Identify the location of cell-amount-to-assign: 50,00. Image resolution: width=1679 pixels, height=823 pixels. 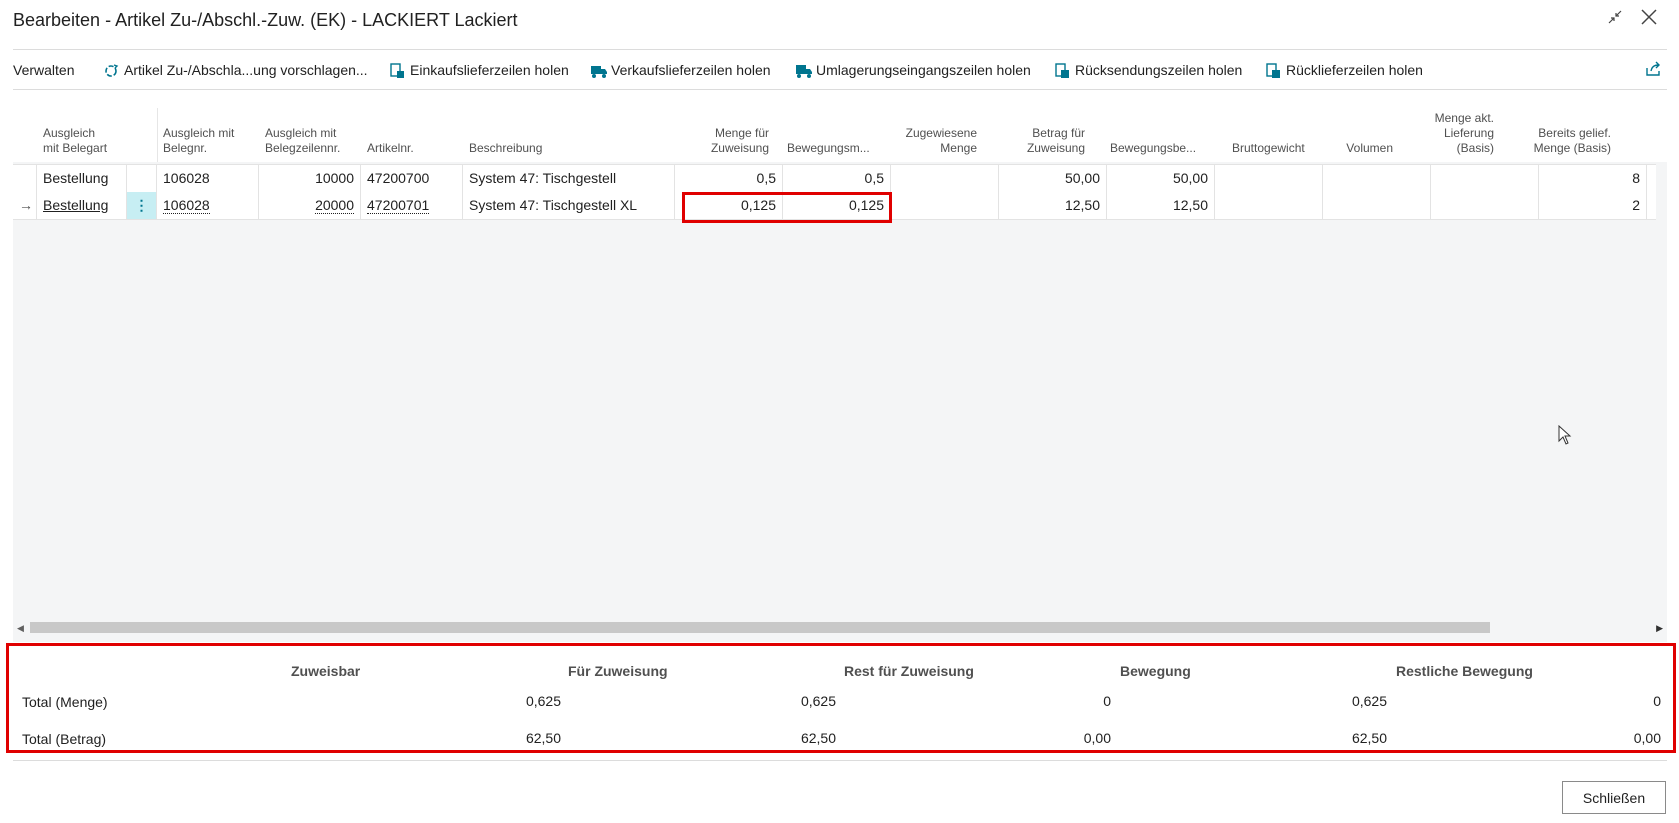
(1053, 178).